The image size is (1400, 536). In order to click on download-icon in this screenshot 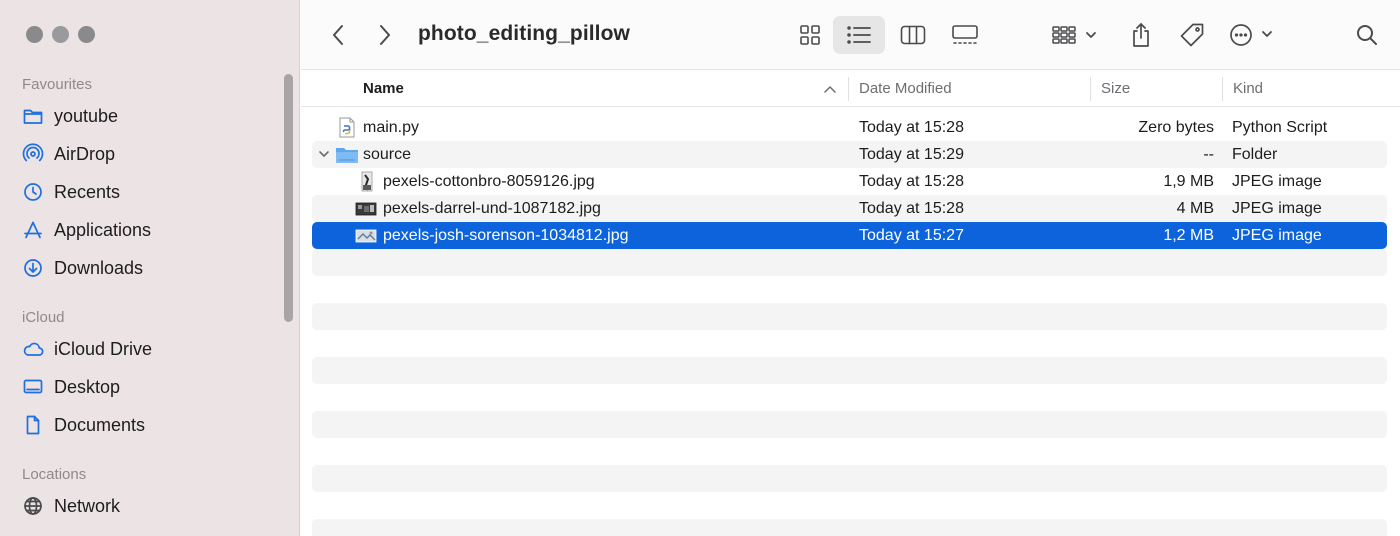, I will do `click(33, 268)`.